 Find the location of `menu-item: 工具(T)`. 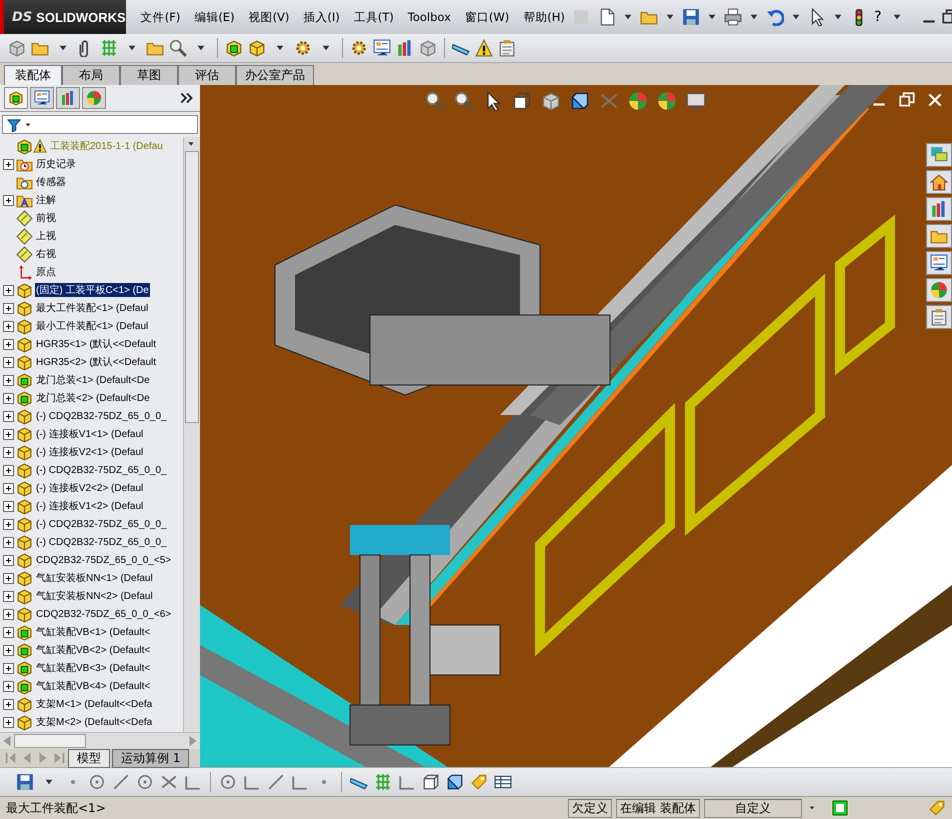

menu-item: 工具(T) is located at coordinates (373, 17).